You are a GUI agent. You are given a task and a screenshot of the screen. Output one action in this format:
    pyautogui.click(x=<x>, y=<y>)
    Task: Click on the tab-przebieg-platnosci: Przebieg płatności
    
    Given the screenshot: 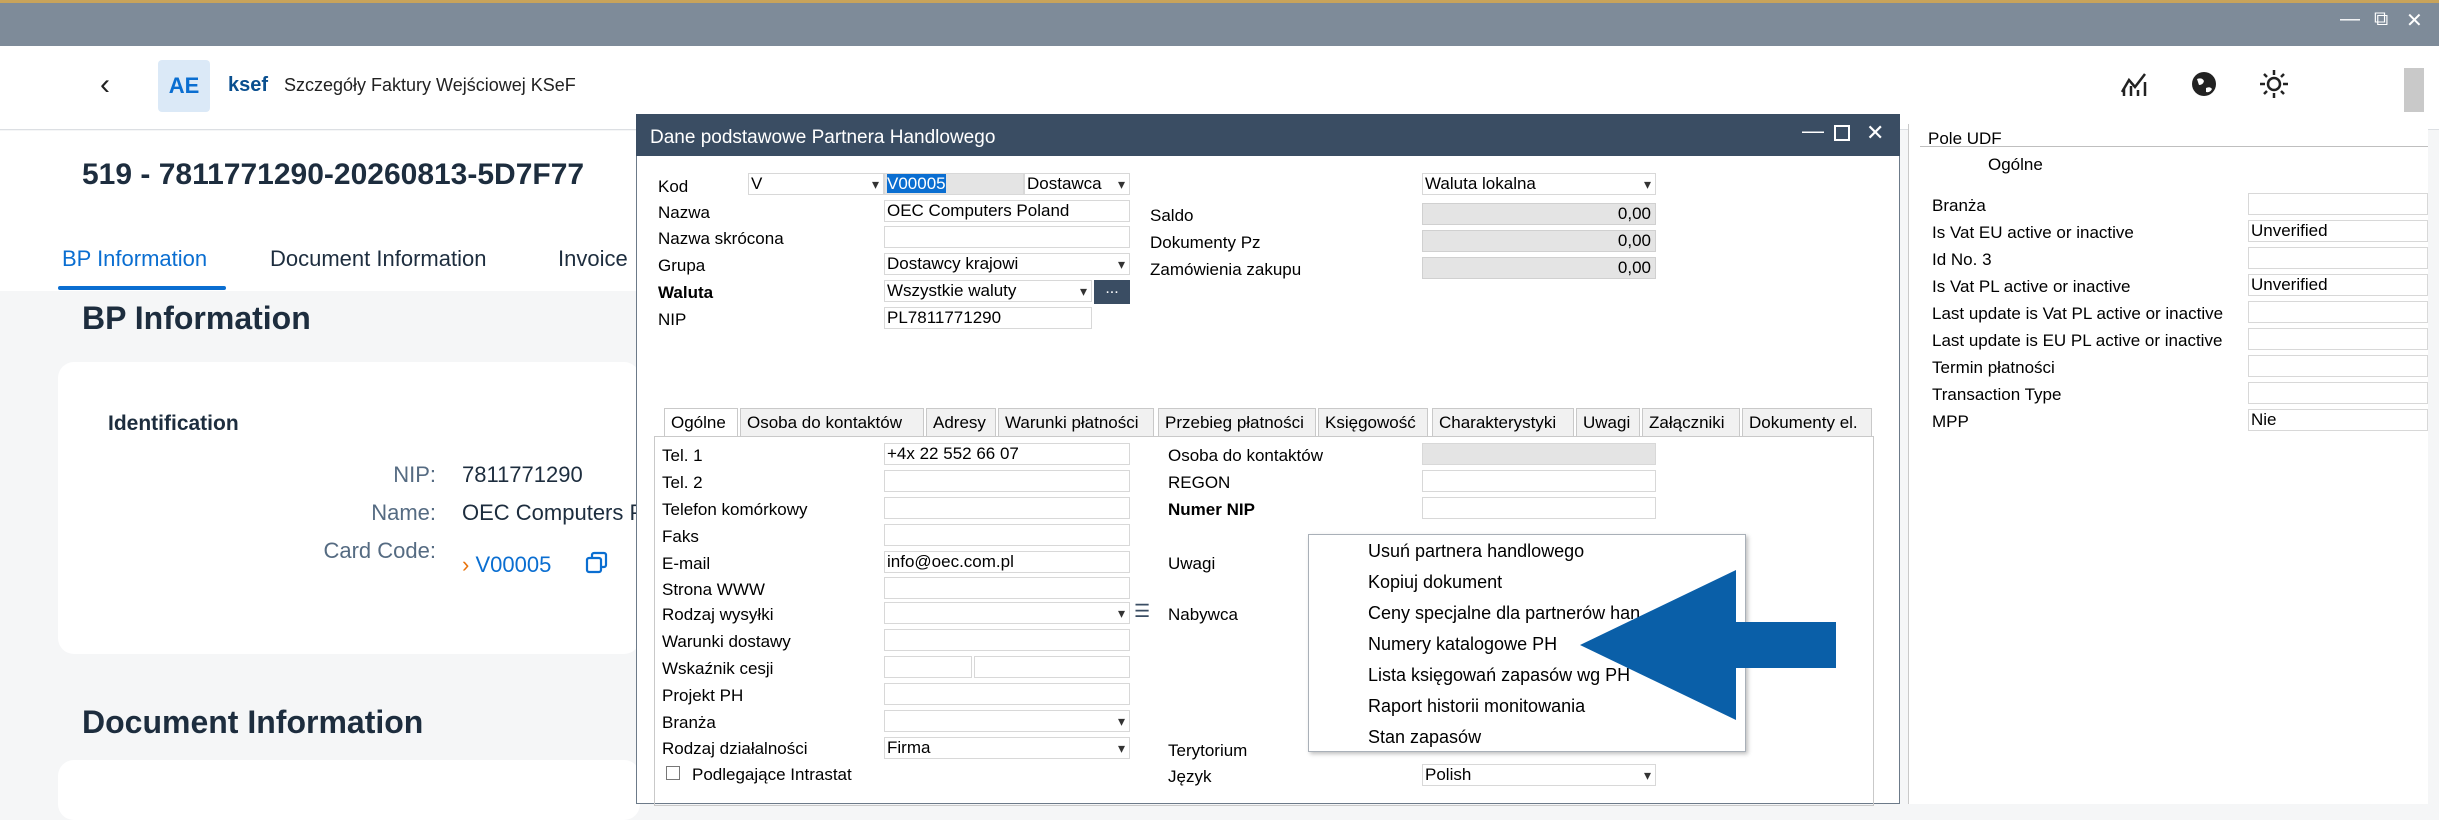 What is the action you would take?
    pyautogui.click(x=1237, y=422)
    